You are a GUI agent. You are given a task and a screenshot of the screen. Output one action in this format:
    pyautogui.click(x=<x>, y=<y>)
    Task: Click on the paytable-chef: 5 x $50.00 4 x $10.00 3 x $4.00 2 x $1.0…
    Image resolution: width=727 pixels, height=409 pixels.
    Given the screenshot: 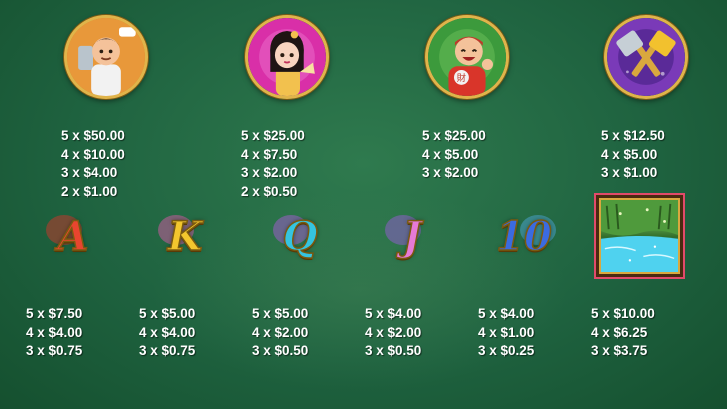 What is the action you would take?
    pyautogui.click(x=93, y=164)
    